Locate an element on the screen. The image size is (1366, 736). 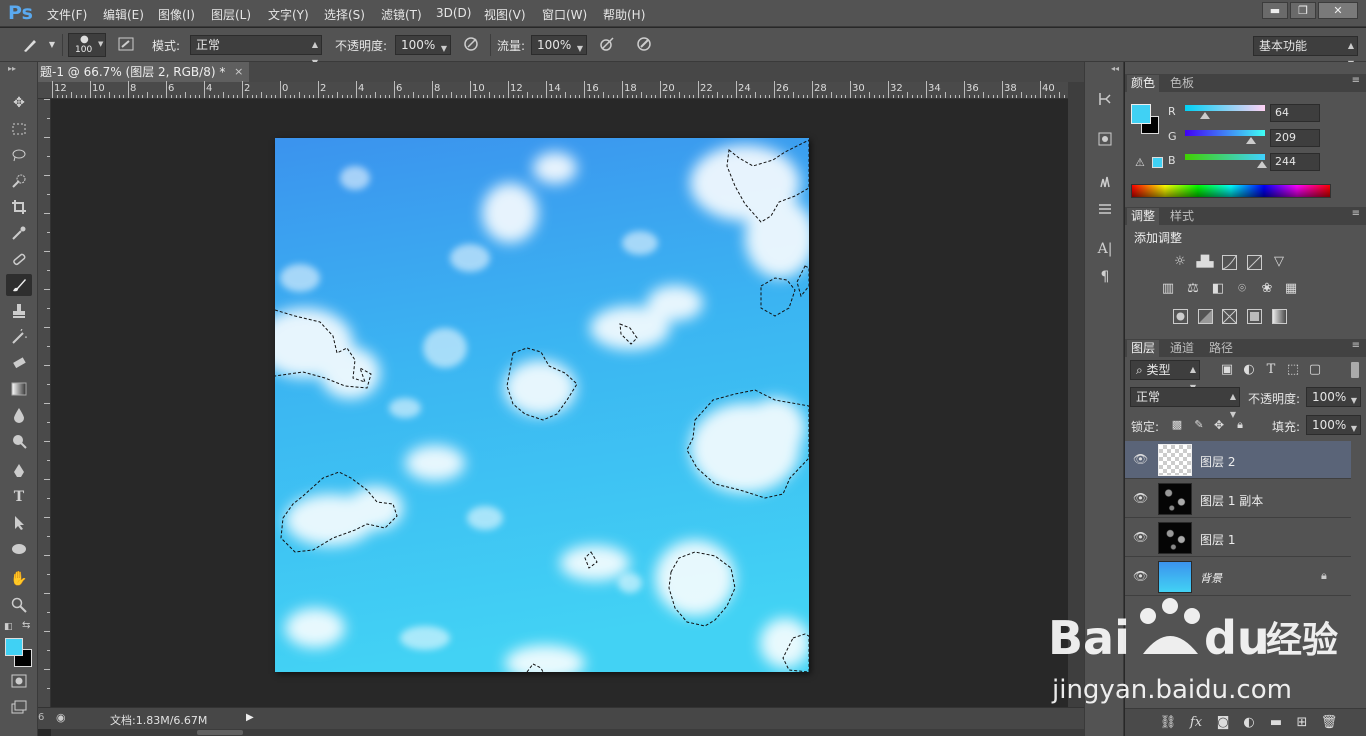
pen-tool-icon is located at coordinates (19, 471).